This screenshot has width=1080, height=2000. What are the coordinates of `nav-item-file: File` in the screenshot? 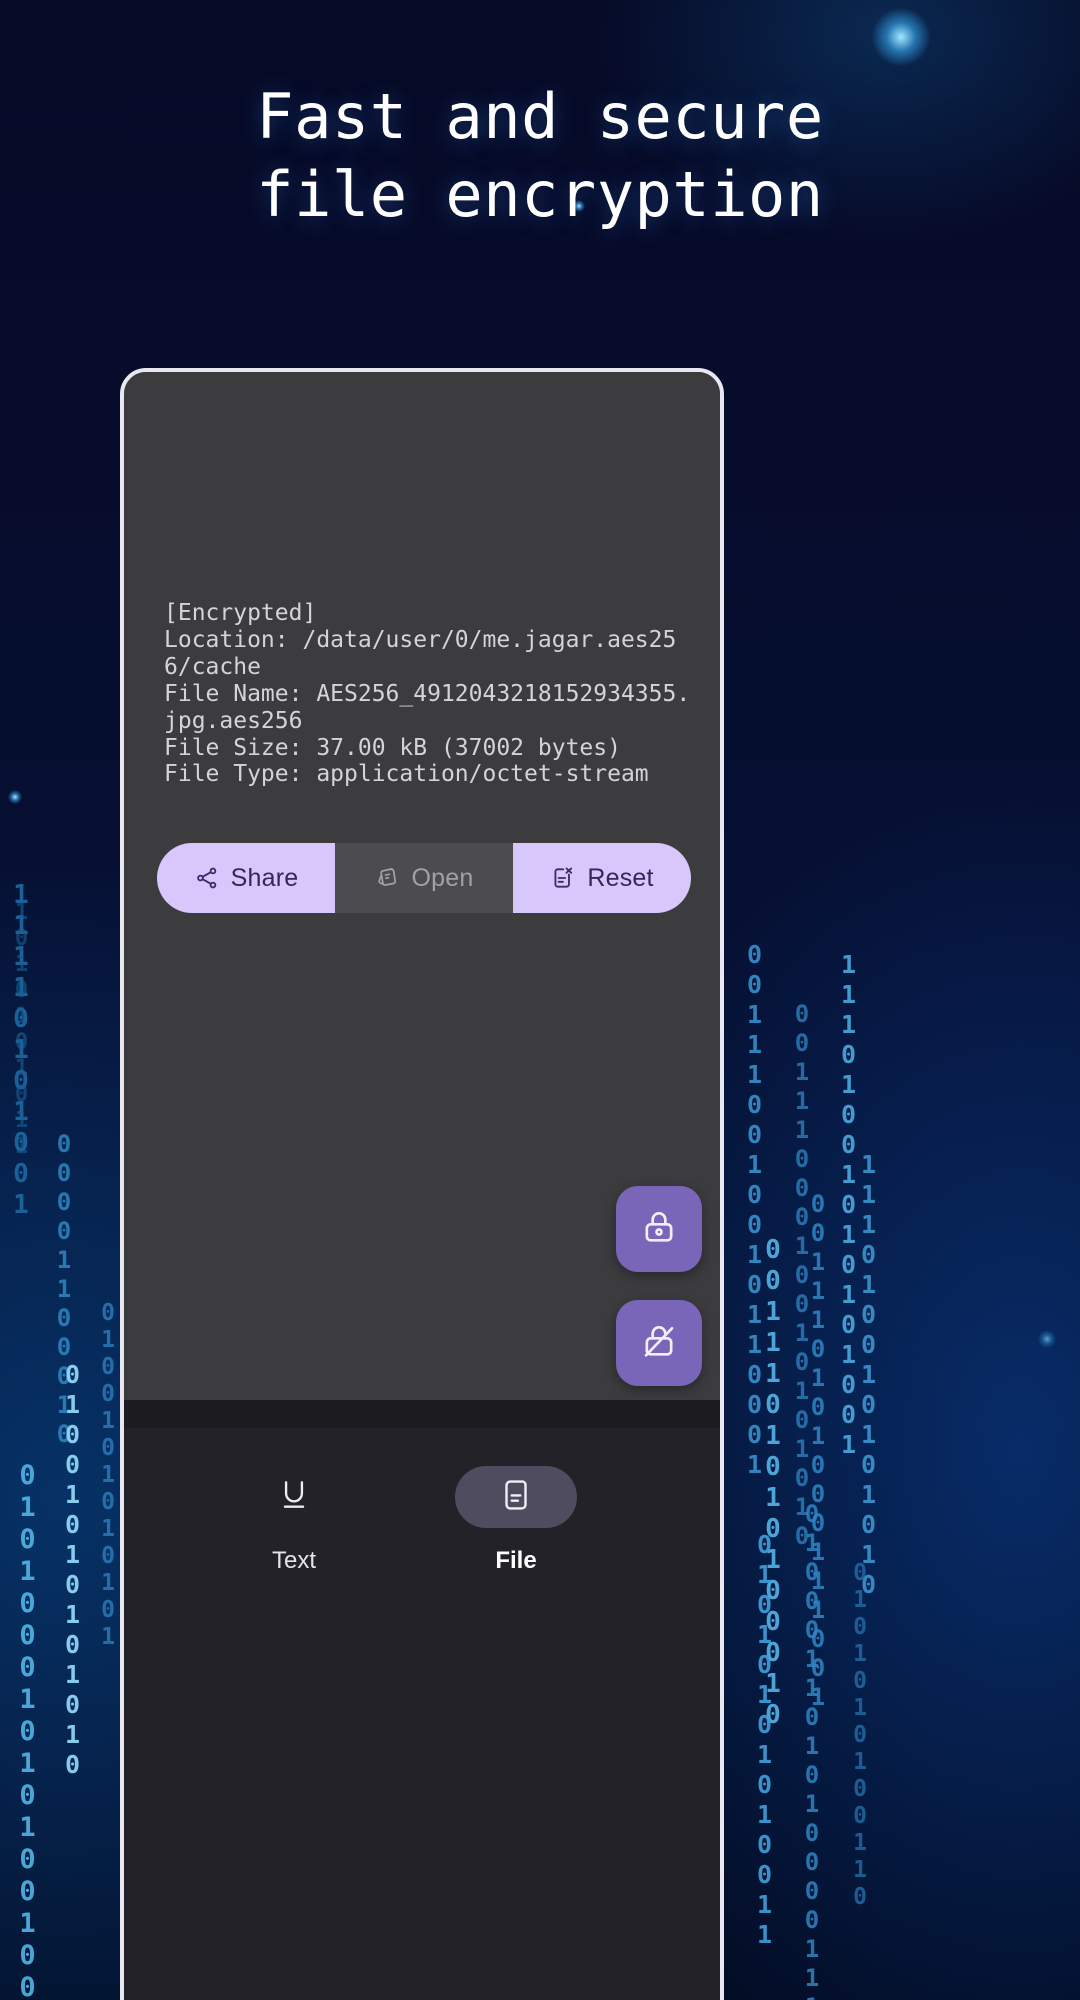 It's located at (516, 1520).